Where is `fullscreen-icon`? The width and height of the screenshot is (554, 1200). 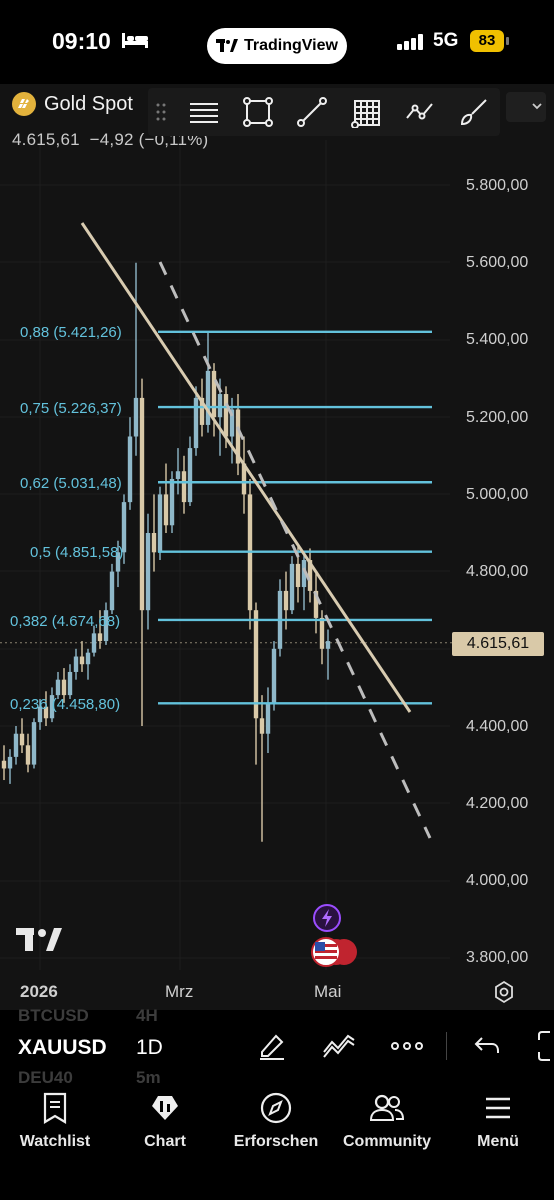 fullscreen-icon is located at coordinates (545, 1046).